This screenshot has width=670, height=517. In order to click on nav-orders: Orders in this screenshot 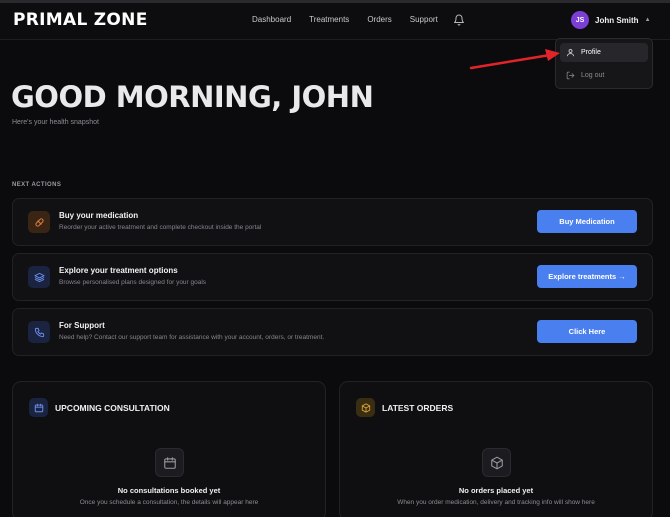, I will do `click(379, 19)`.